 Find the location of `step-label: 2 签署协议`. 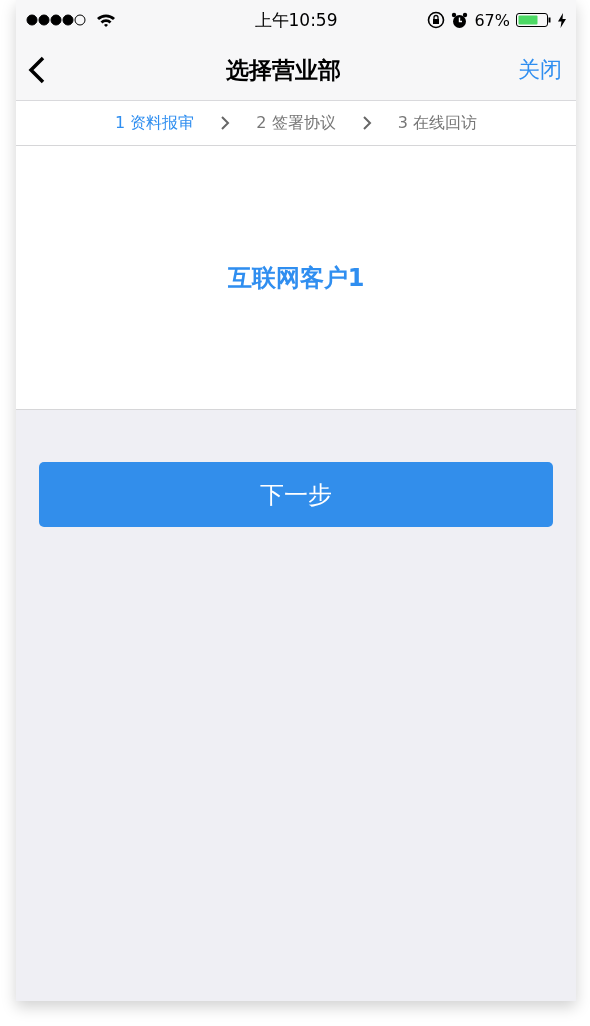

step-label: 2 签署协议 is located at coordinates (296, 123).